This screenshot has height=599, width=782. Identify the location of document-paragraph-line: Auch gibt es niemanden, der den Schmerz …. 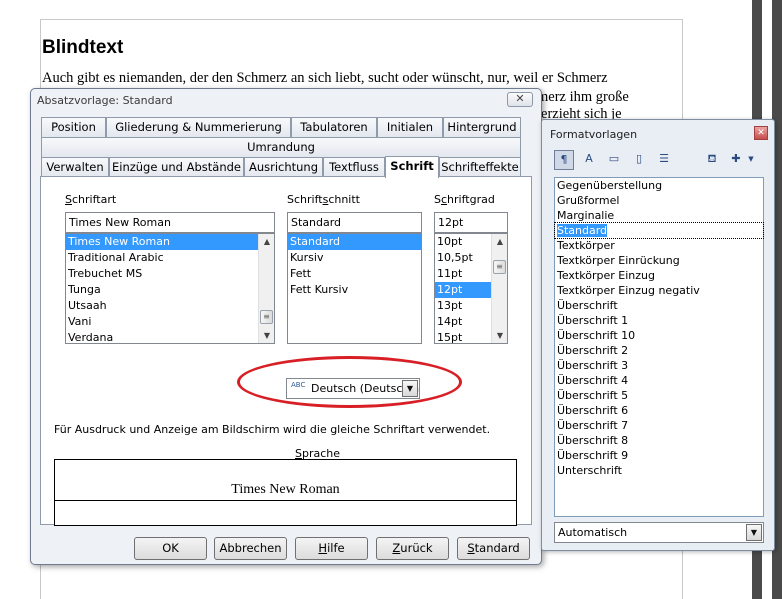
(325, 78).